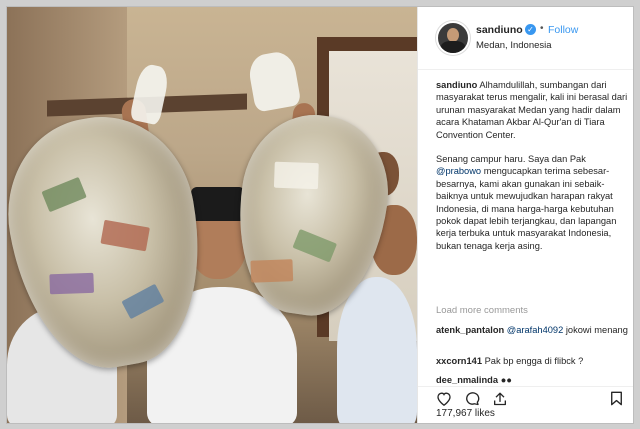 This screenshot has height=429, width=640. What do you see at coordinates (530, 29) in the screenshot?
I see `verified-badge-icon: ✓` at bounding box center [530, 29].